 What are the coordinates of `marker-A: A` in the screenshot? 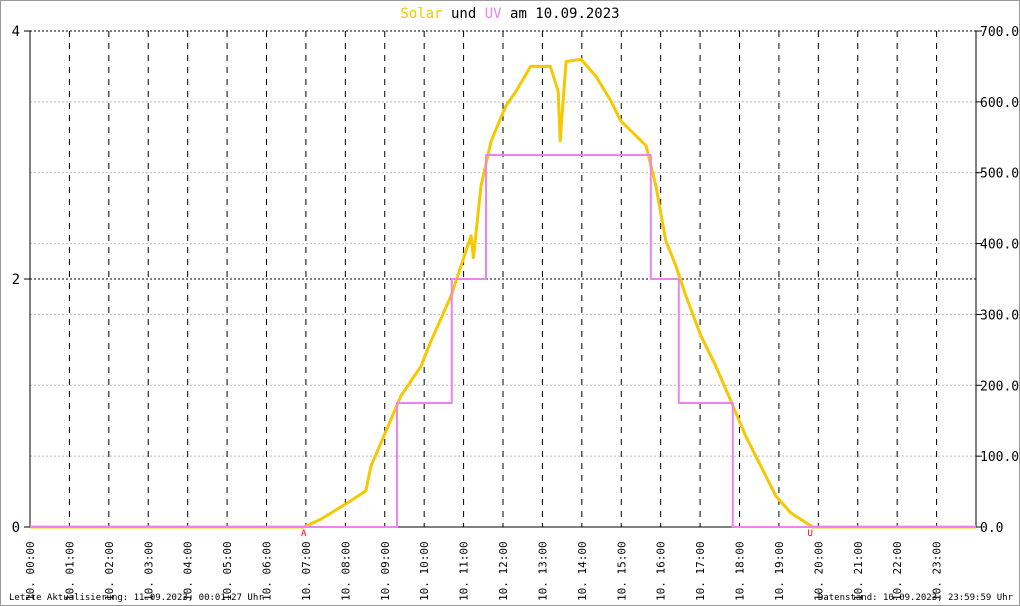 It's located at (304, 534).